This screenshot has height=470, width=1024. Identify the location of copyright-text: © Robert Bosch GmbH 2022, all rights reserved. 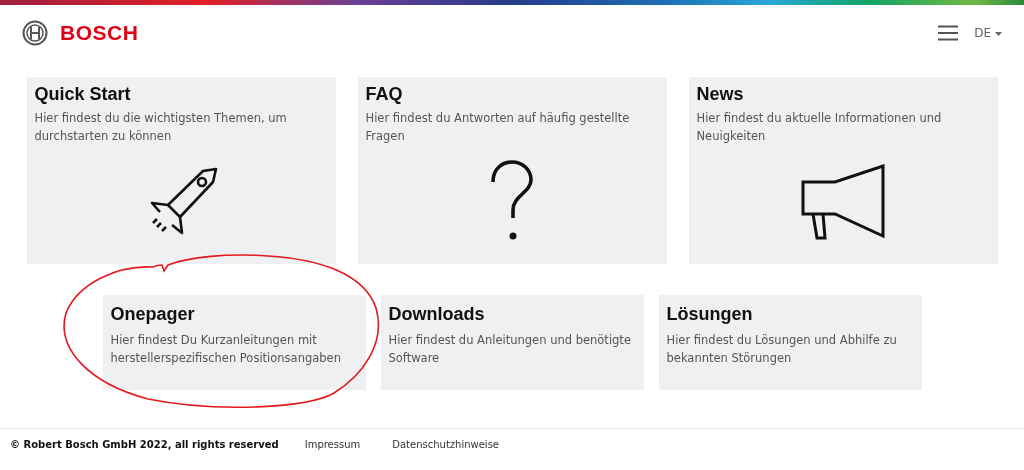
(144, 445).